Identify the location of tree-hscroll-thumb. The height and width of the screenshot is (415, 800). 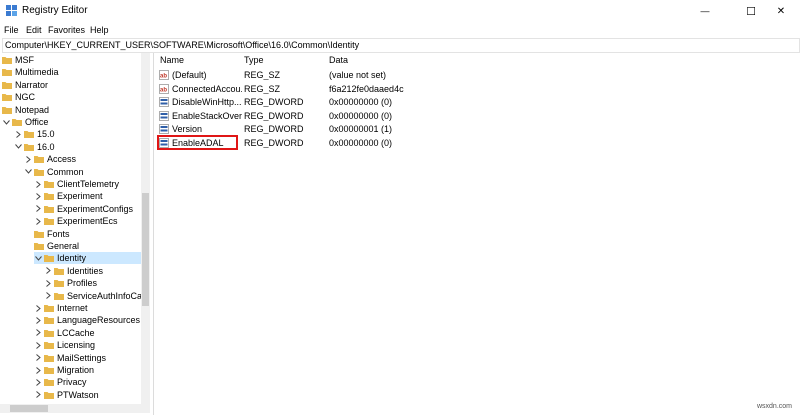
(29, 408).